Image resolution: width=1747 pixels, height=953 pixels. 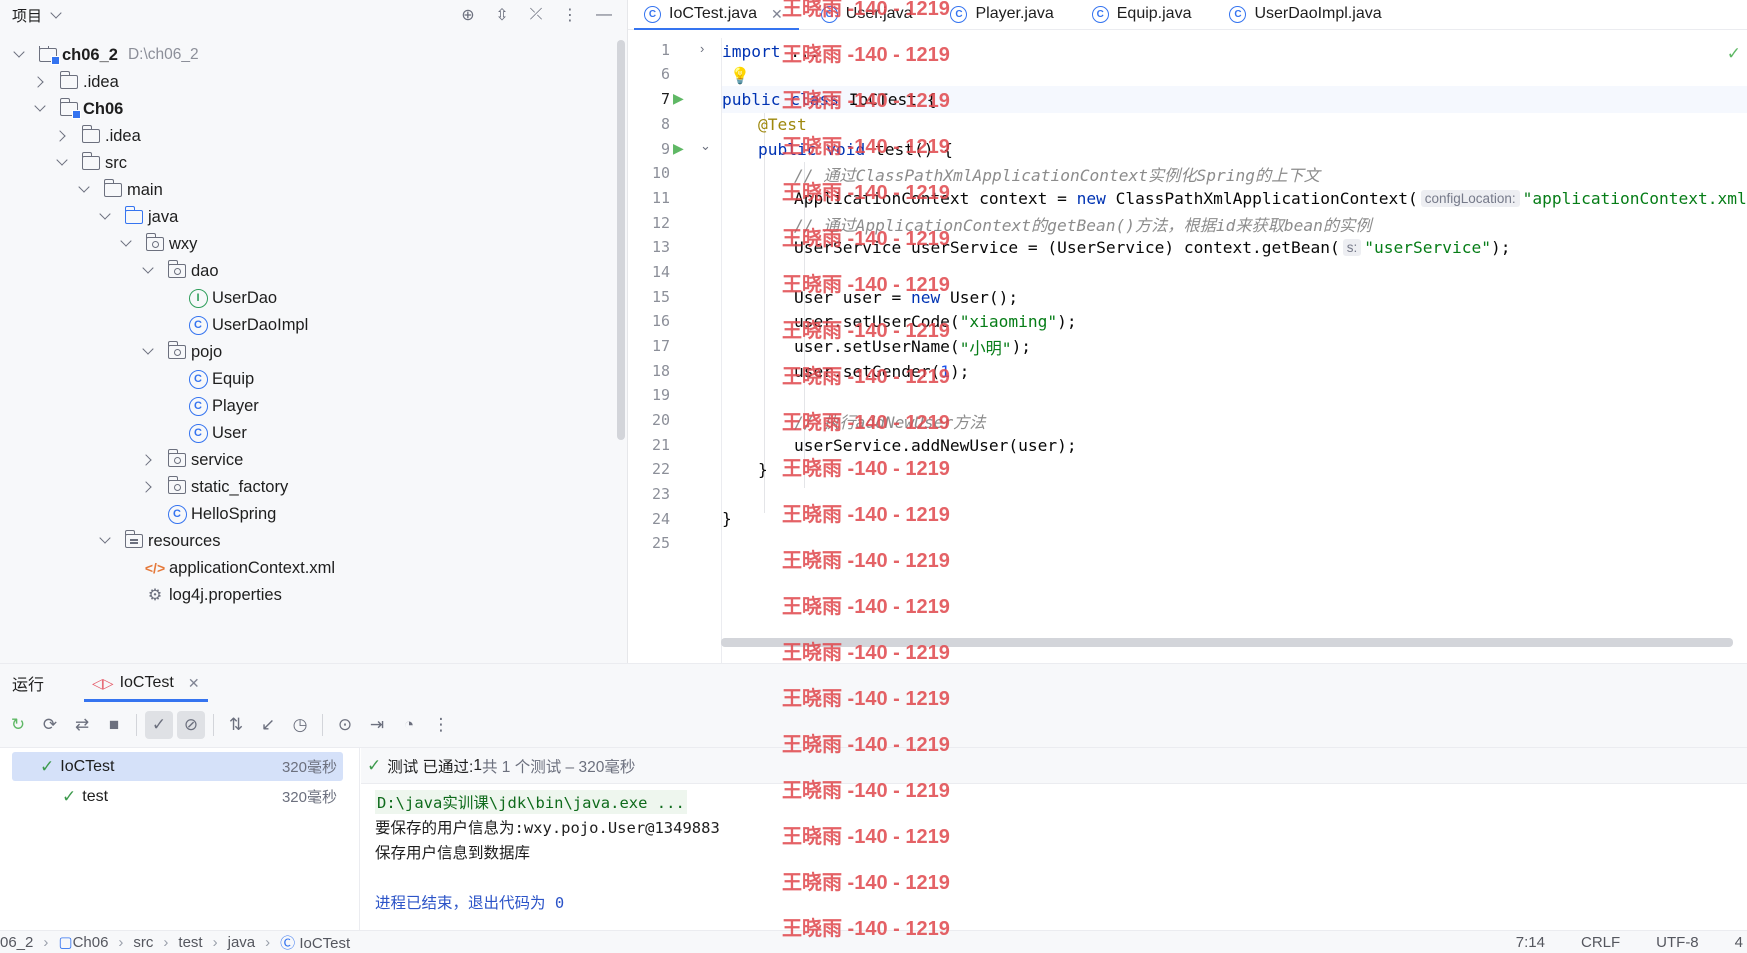 What do you see at coordinates (710, 51) in the screenshot?
I see `chevron-right-icon: ›` at bounding box center [710, 51].